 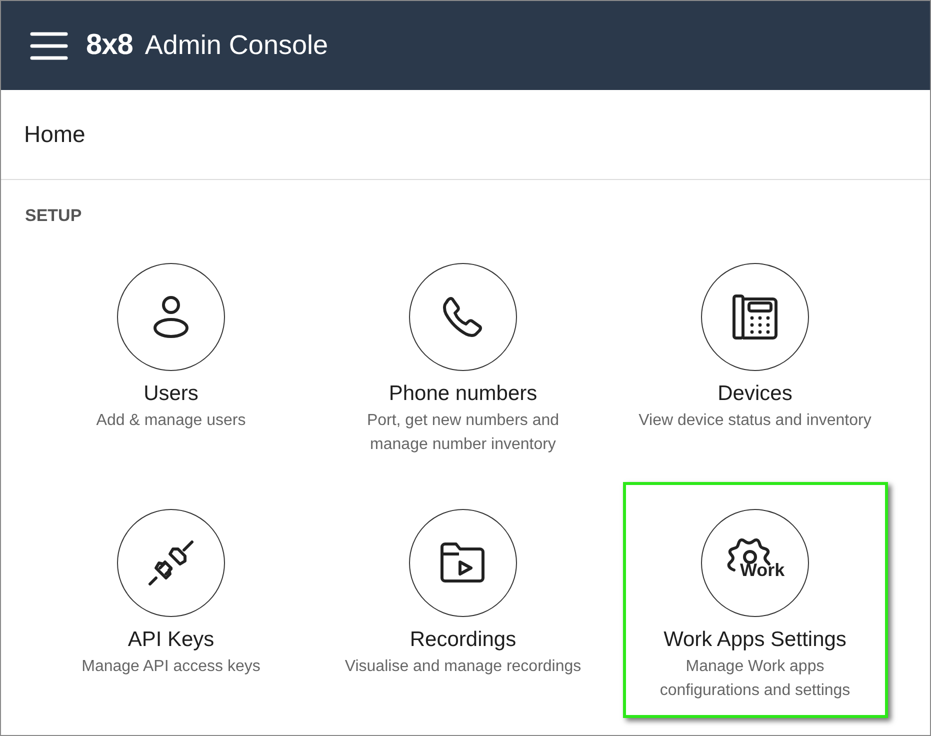 I want to click on tile-title: Work Apps Settings, so click(x=755, y=640).